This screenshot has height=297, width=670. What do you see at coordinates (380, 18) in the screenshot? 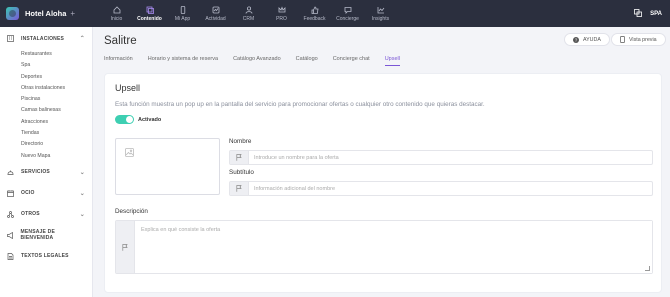
I see `nav-label: Insights` at bounding box center [380, 18].